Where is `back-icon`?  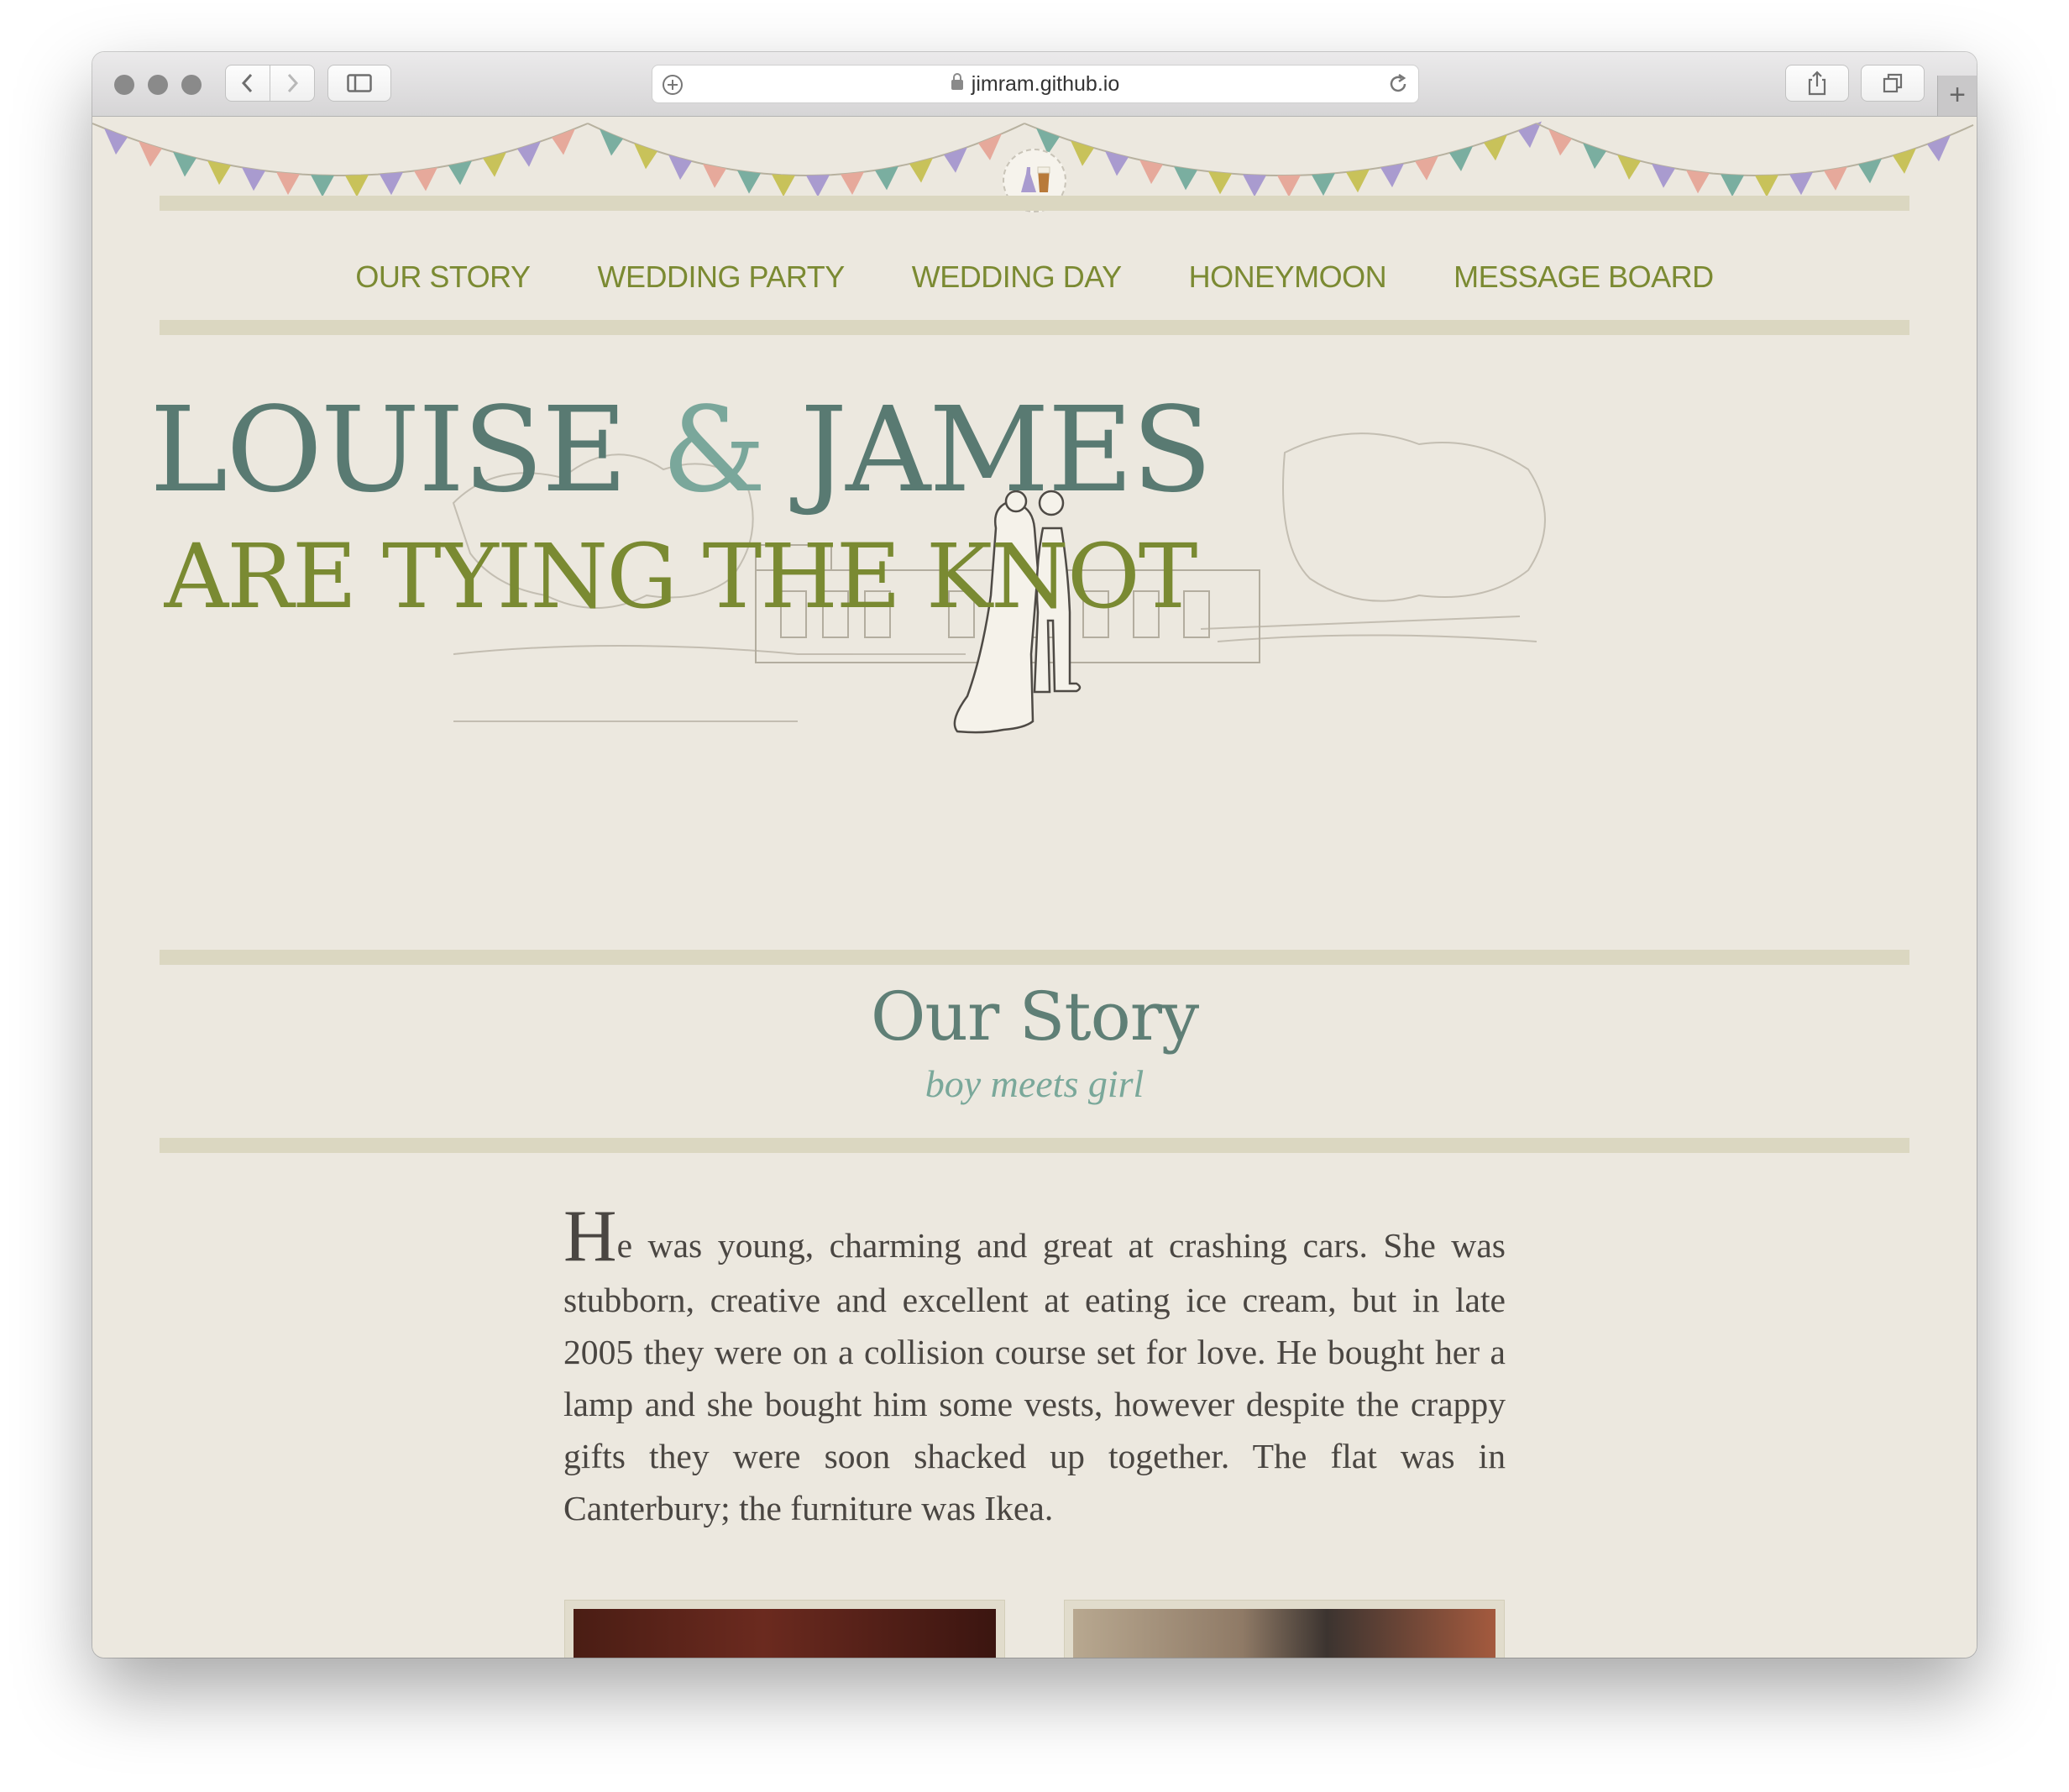
back-icon is located at coordinates (247, 83).